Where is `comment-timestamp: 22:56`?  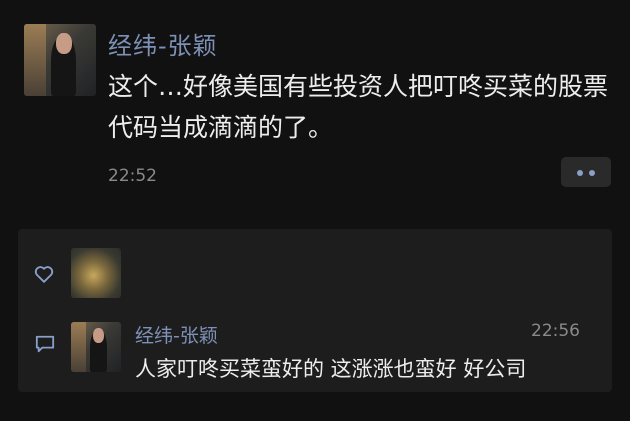 comment-timestamp: 22:56 is located at coordinates (555, 331).